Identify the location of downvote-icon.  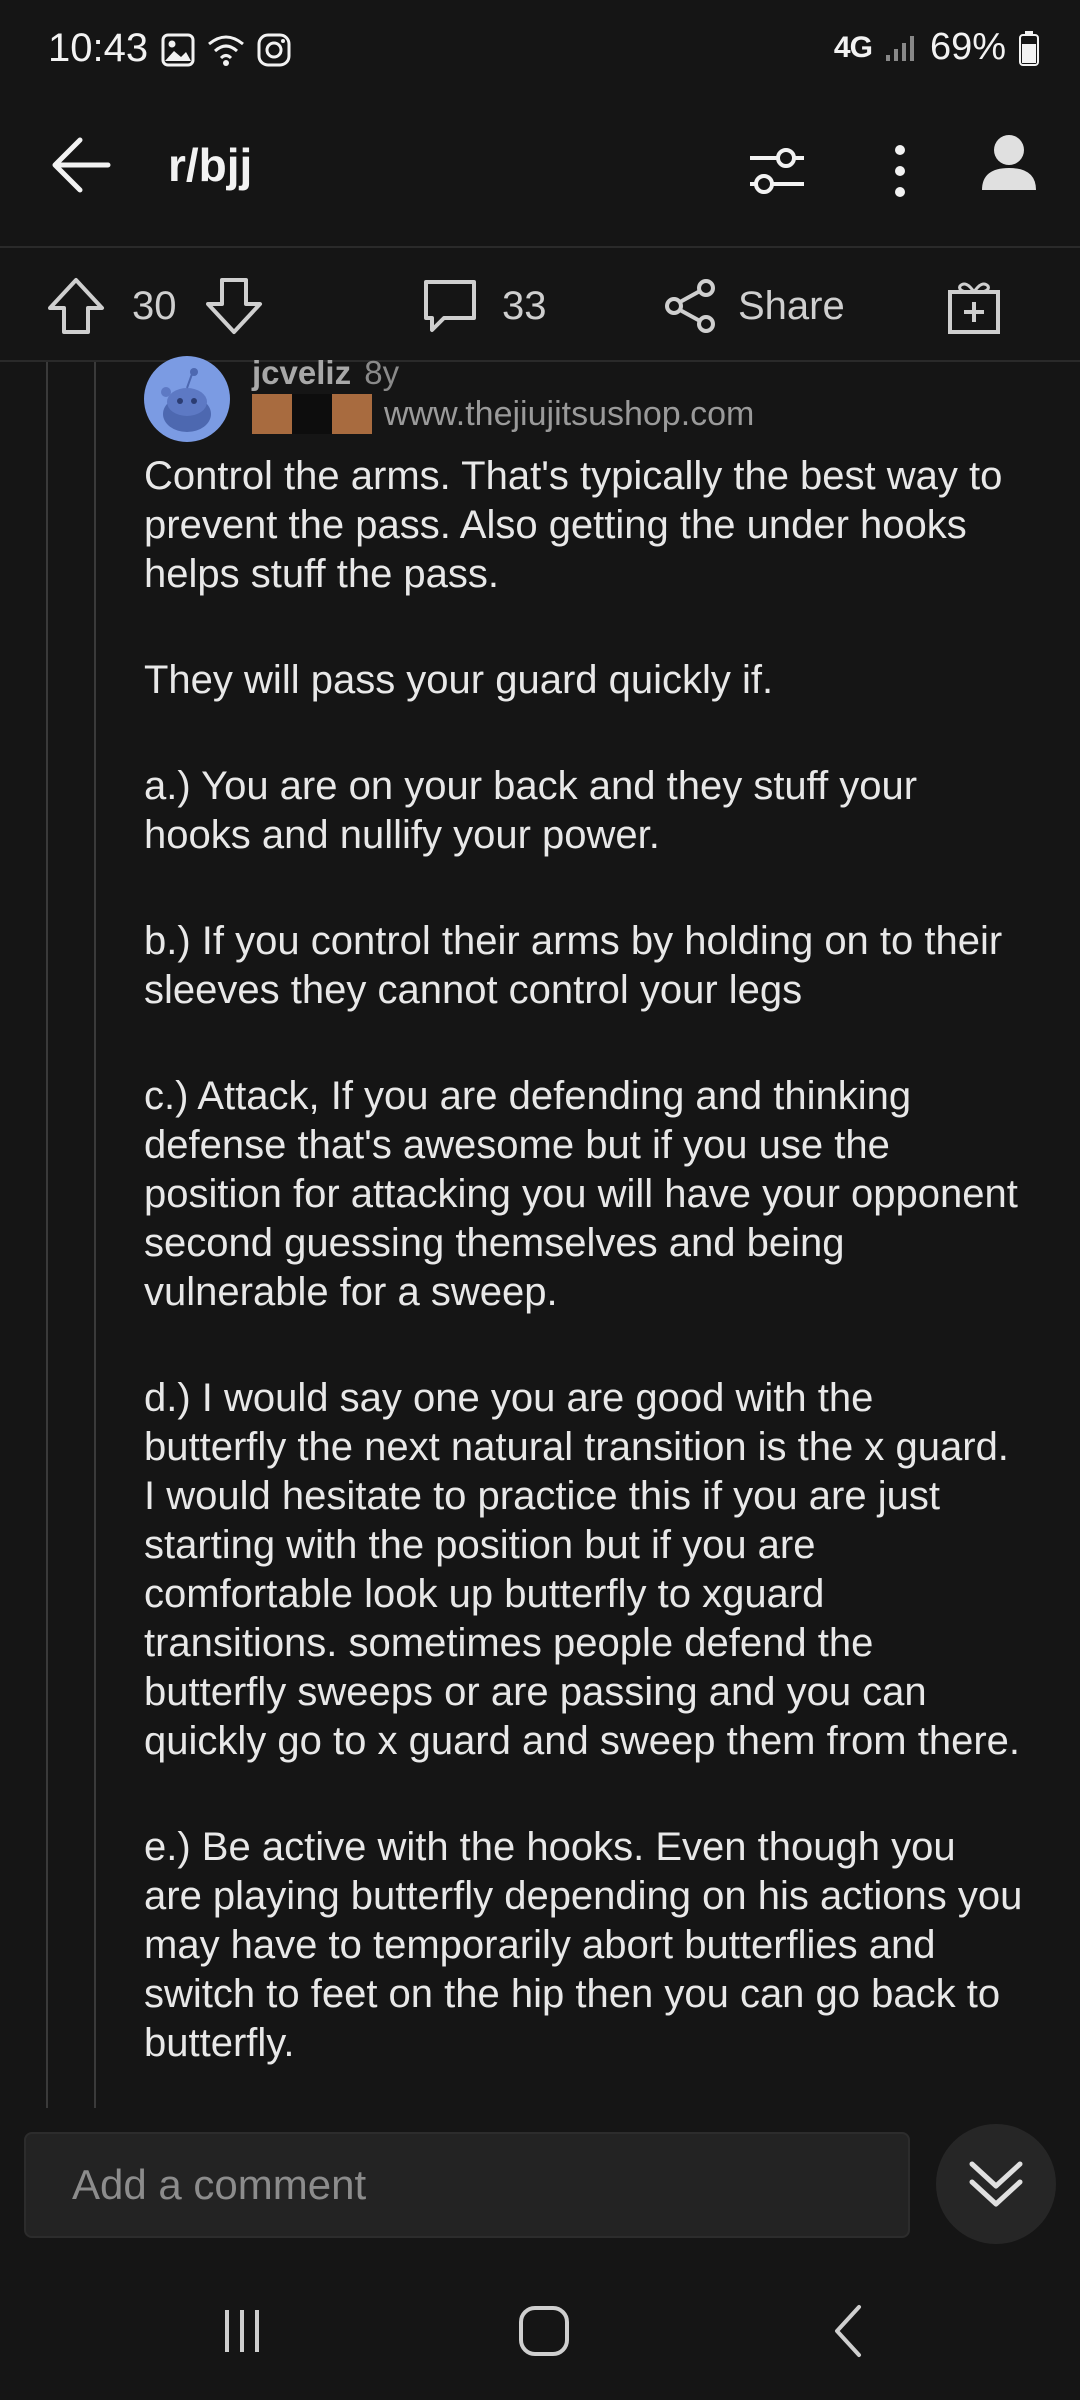
(234, 306).